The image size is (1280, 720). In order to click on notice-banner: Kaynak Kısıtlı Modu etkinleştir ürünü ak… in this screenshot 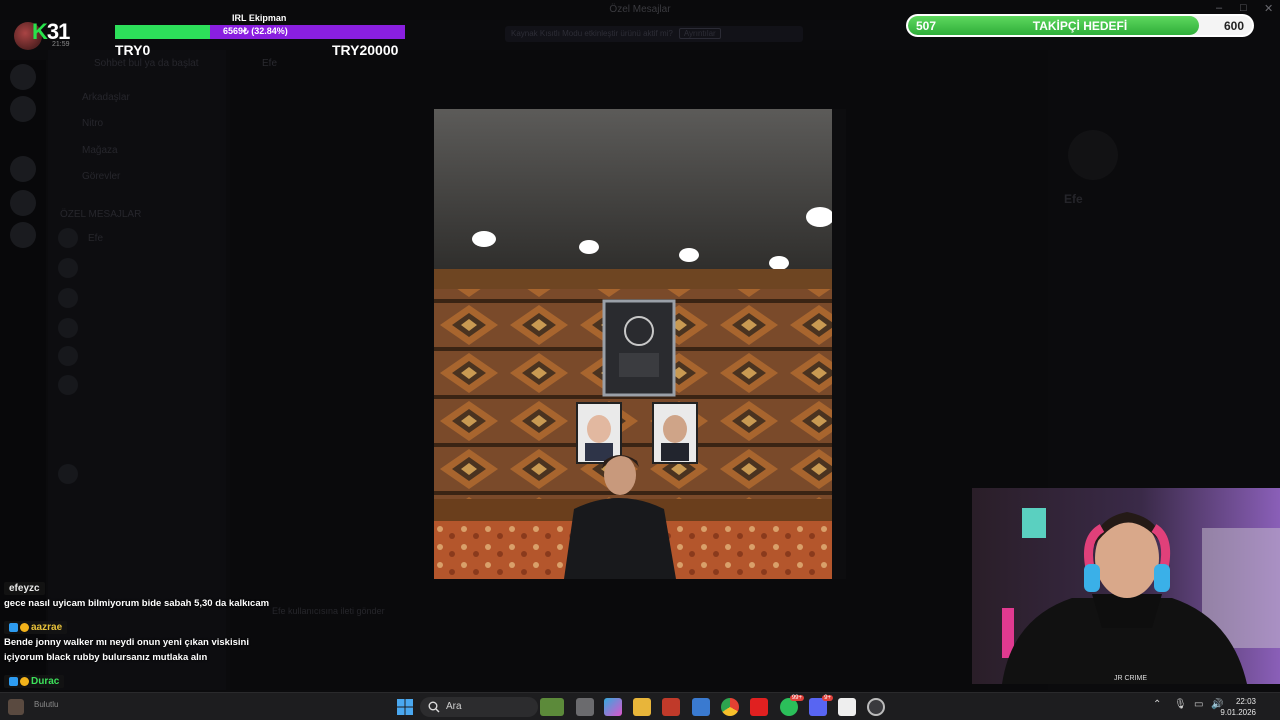, I will do `click(654, 34)`.